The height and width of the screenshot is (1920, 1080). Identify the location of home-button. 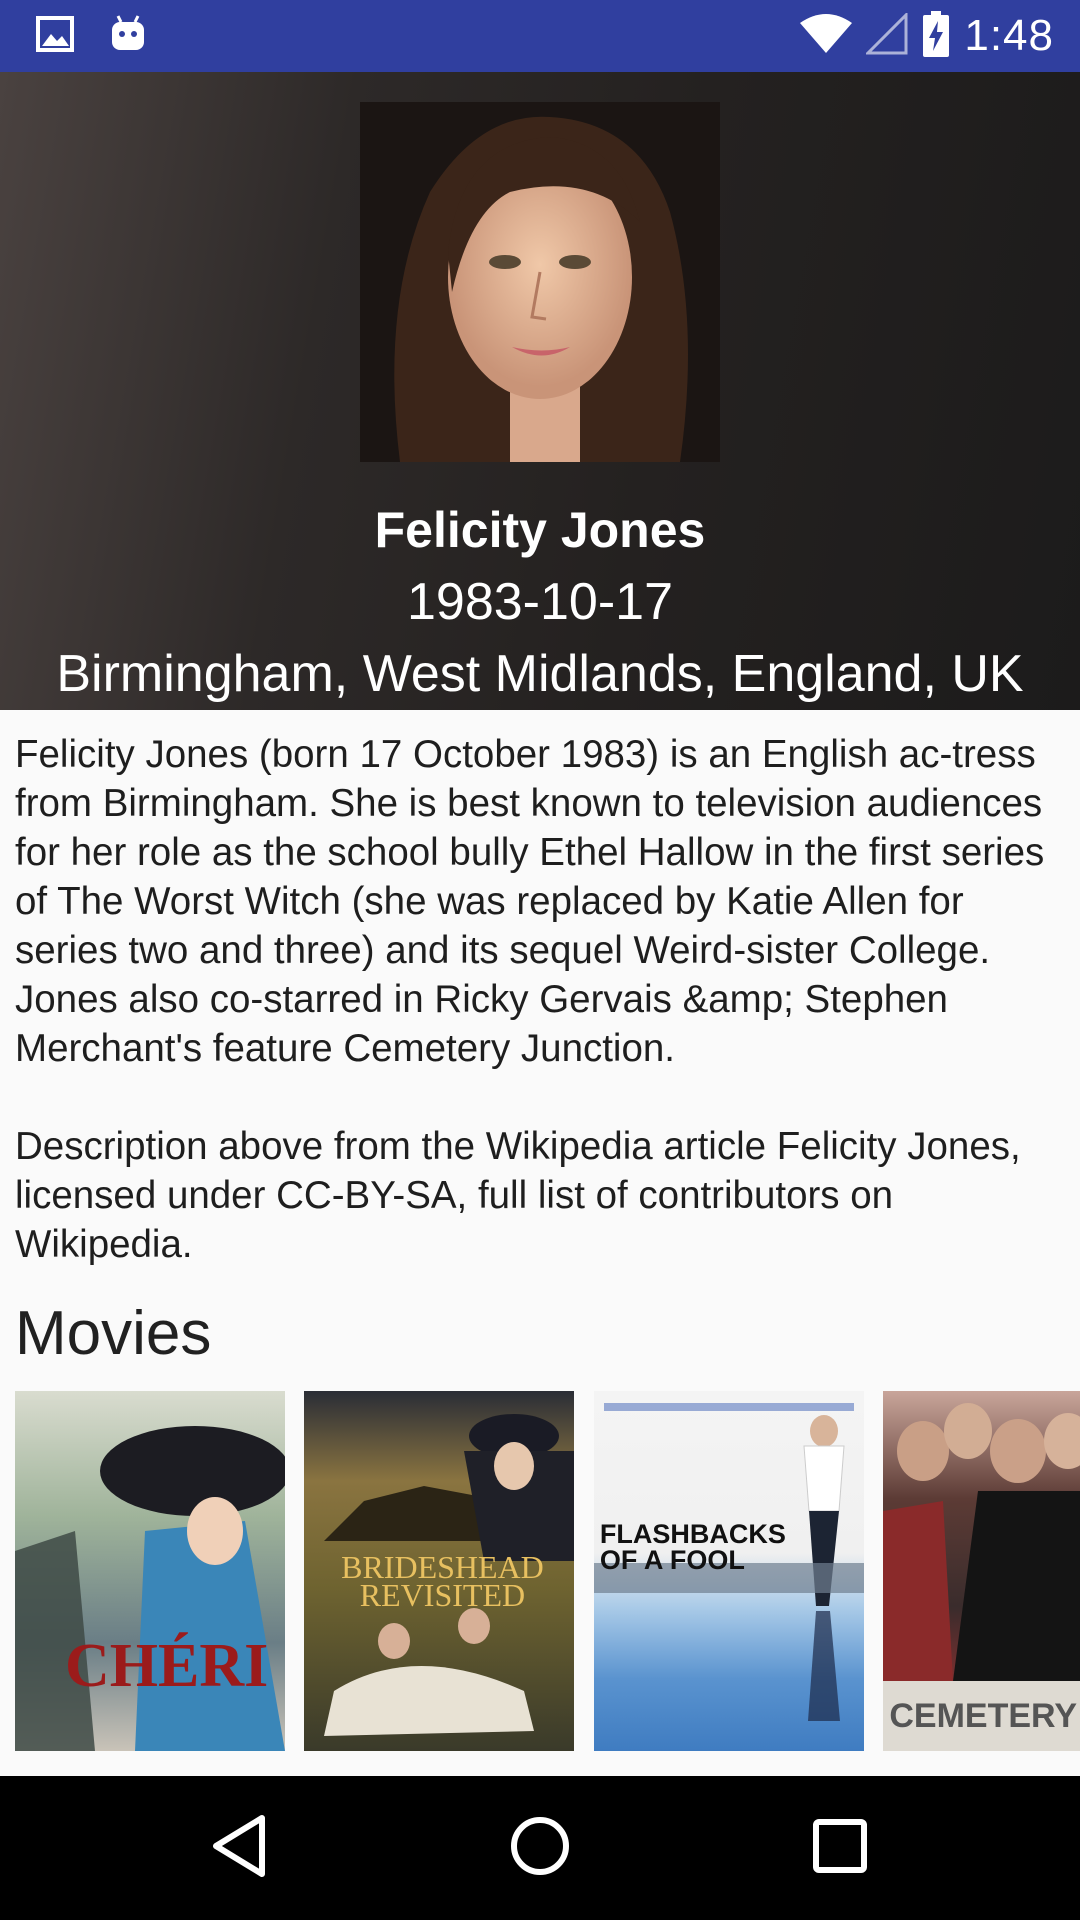
(540, 1848).